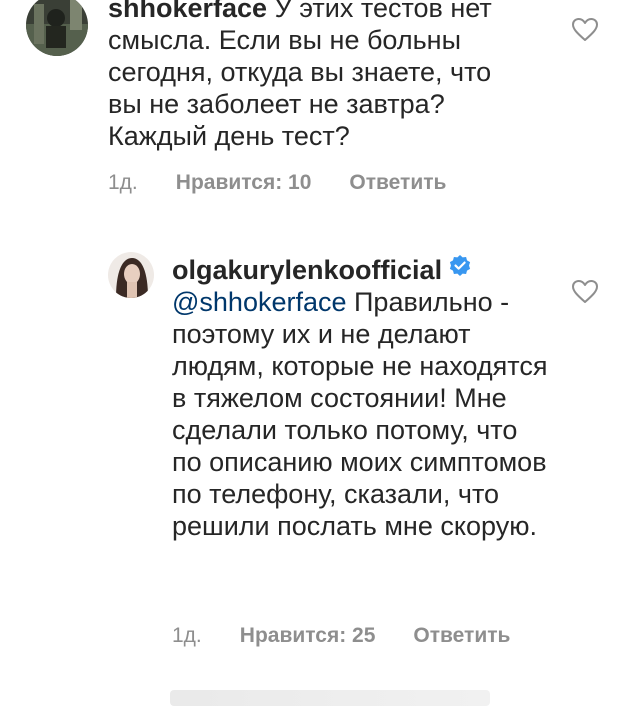 This screenshot has height=706, width=640. Describe the element at coordinates (57, 28) in the screenshot. I see `avatar-shhokerface` at that location.